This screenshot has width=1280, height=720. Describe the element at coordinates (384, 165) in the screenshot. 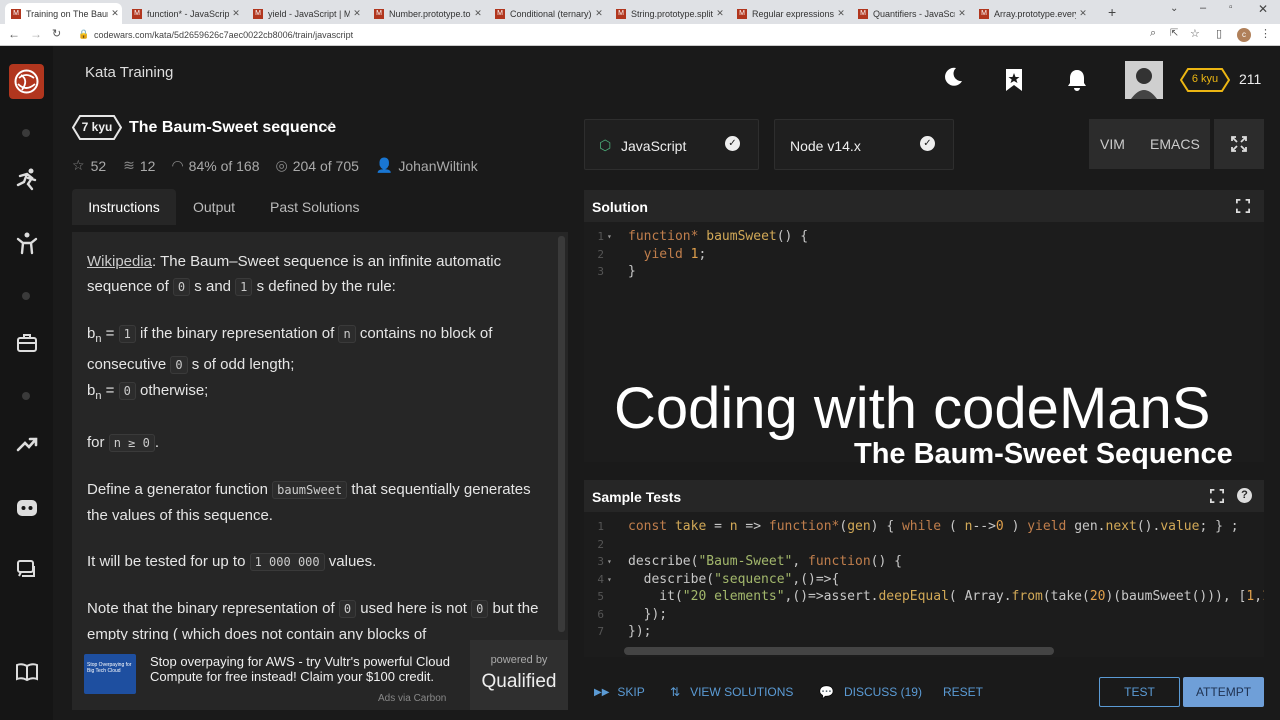

I see `author-icon: 👤` at that location.